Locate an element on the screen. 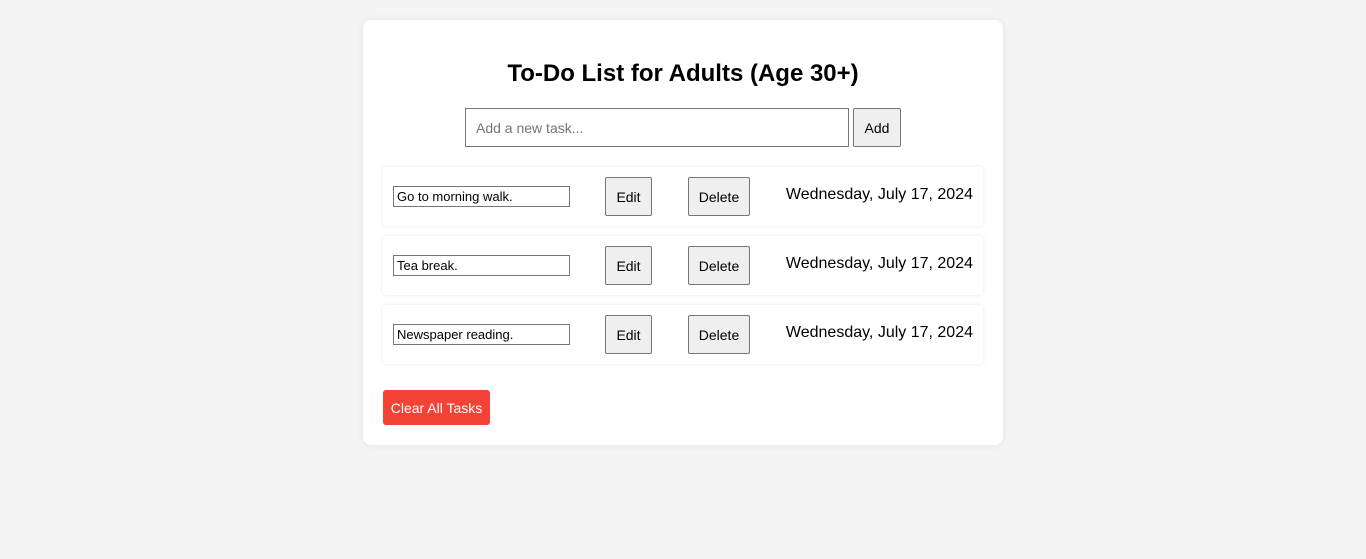 The height and width of the screenshot is (559, 1366). add-task-button: Add is located at coordinates (877, 127).